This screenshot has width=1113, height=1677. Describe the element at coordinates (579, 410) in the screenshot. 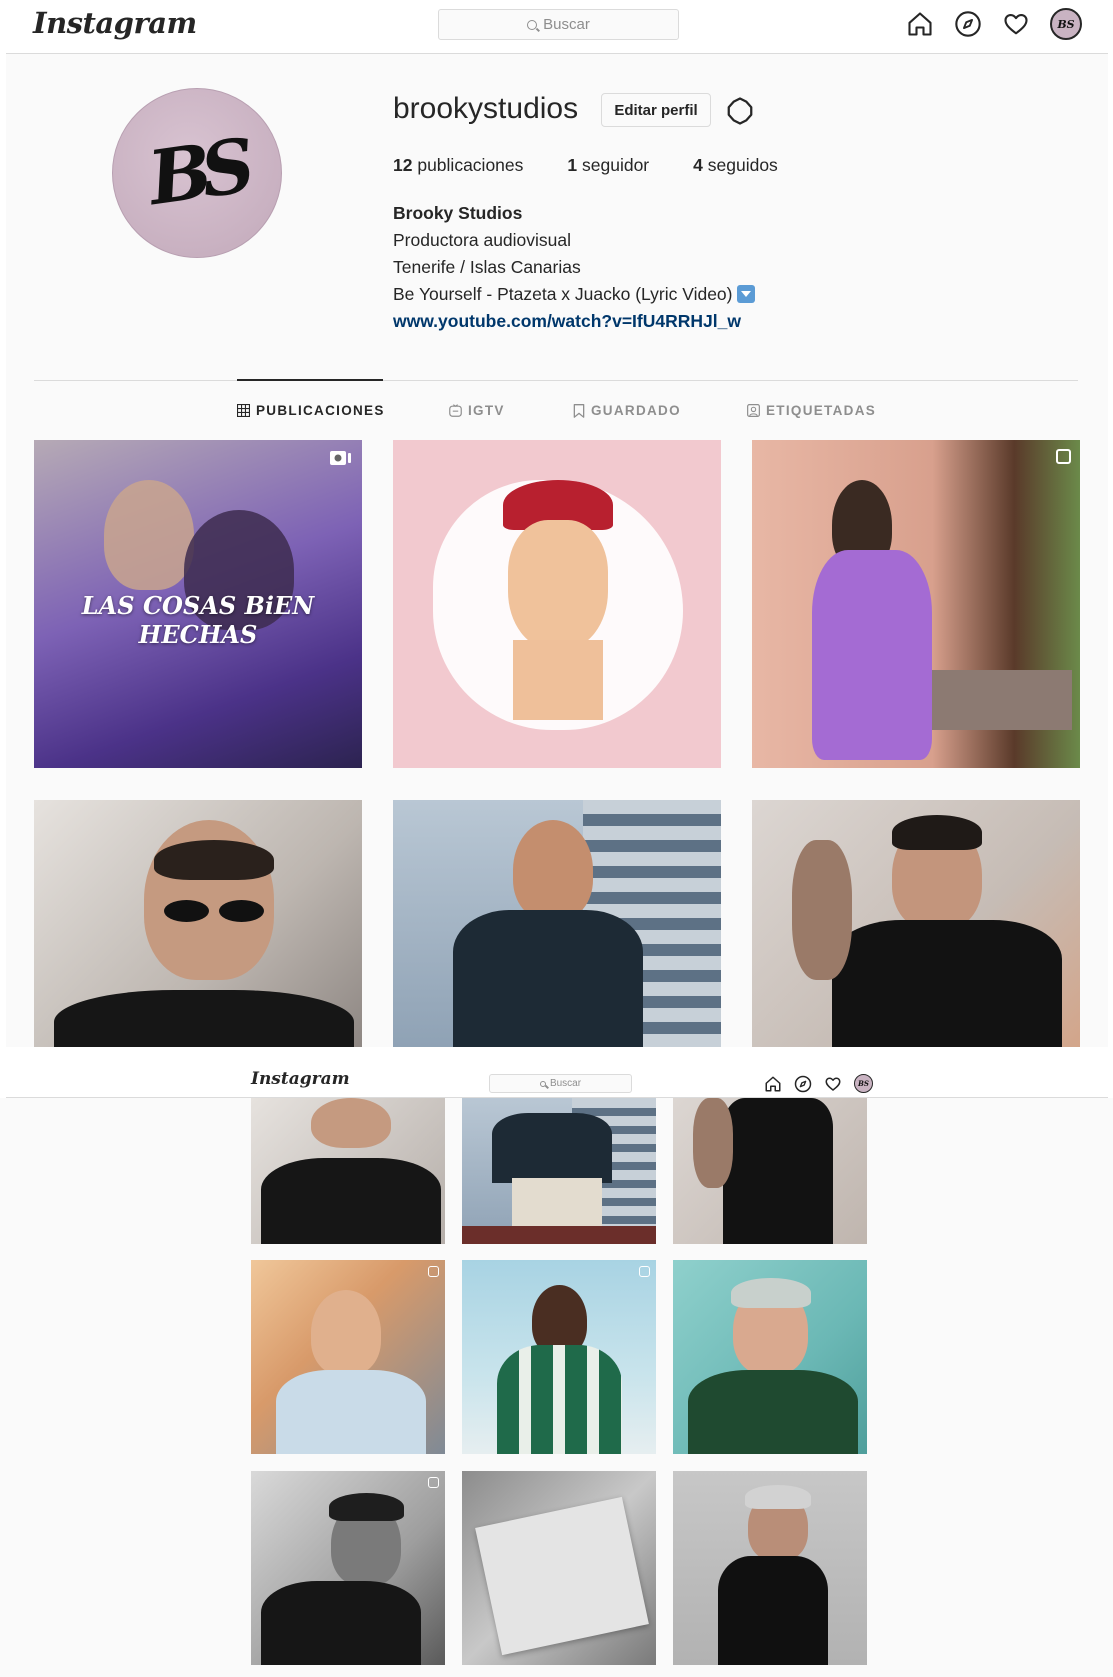

I see `bookmark-icon` at that location.